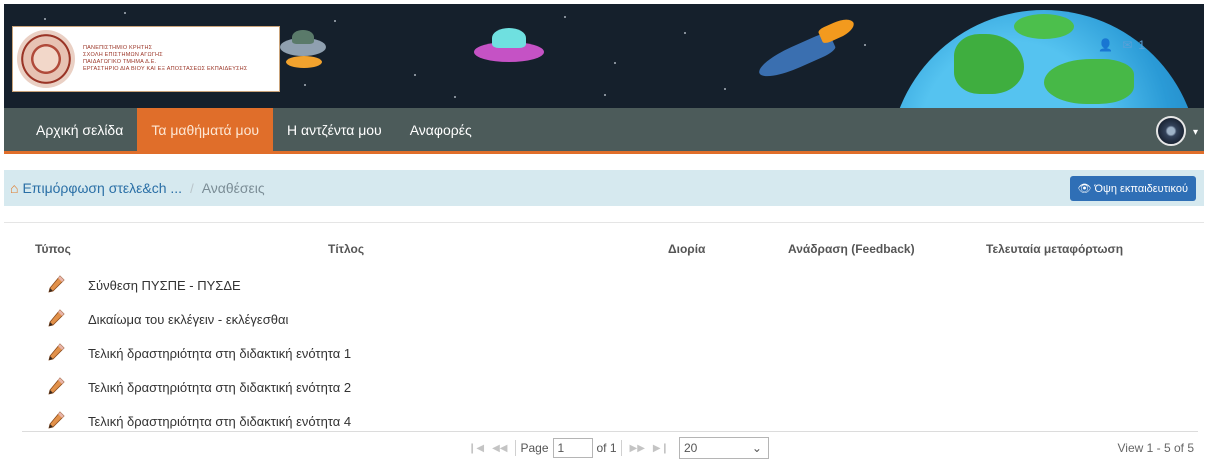 This screenshot has width=1208, height=470. Describe the element at coordinates (14, 188) in the screenshot. I see `home-icon: ⌂` at that location.